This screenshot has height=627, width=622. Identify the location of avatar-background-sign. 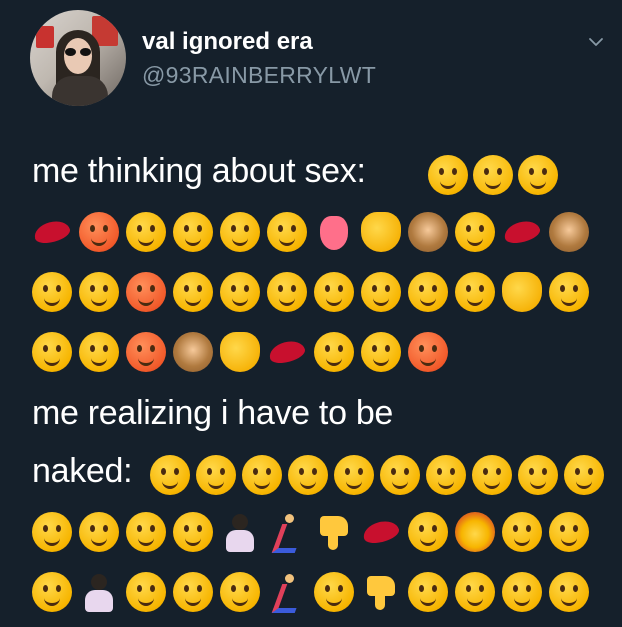
(45, 37).